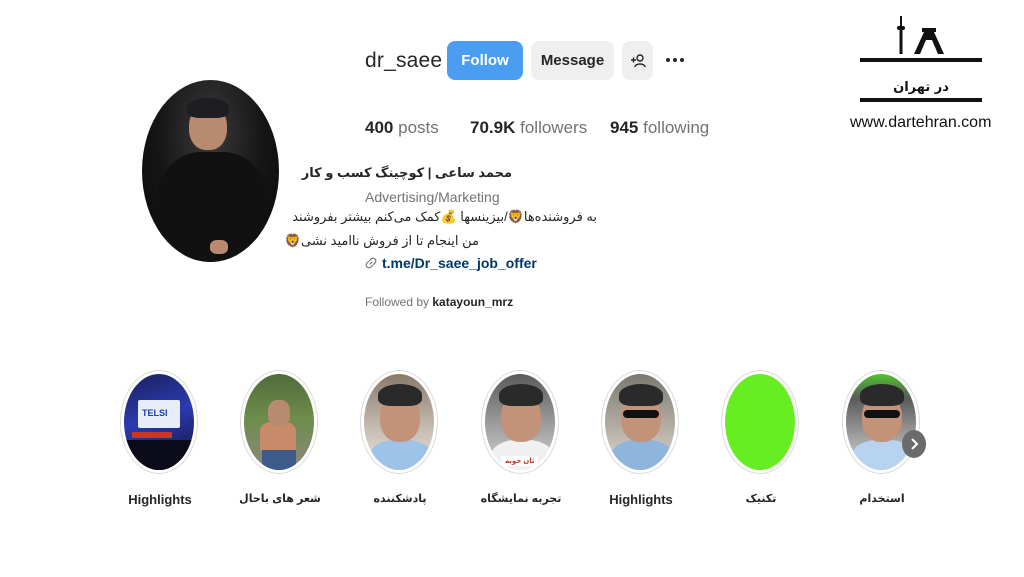  What do you see at coordinates (279, 413) in the screenshot?
I see `person-head` at bounding box center [279, 413].